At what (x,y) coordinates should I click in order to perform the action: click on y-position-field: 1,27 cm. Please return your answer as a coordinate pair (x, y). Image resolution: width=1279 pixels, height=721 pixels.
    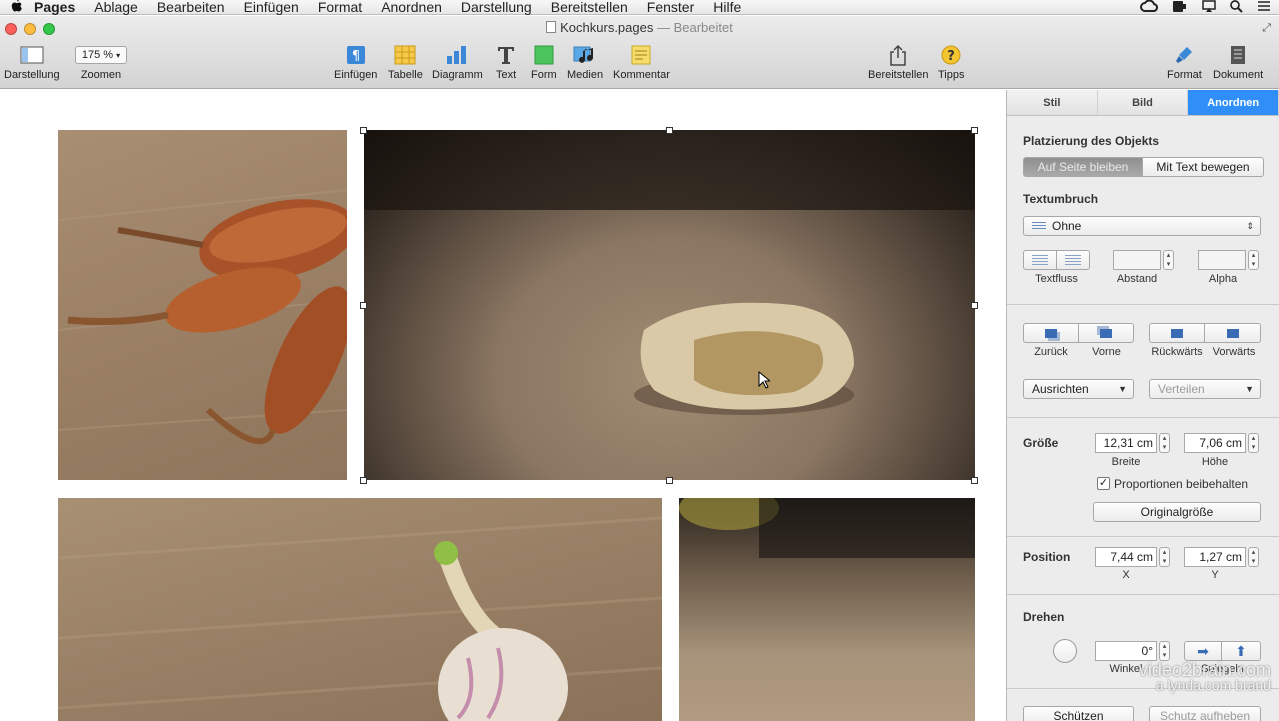
    Looking at the image, I should click on (1215, 557).